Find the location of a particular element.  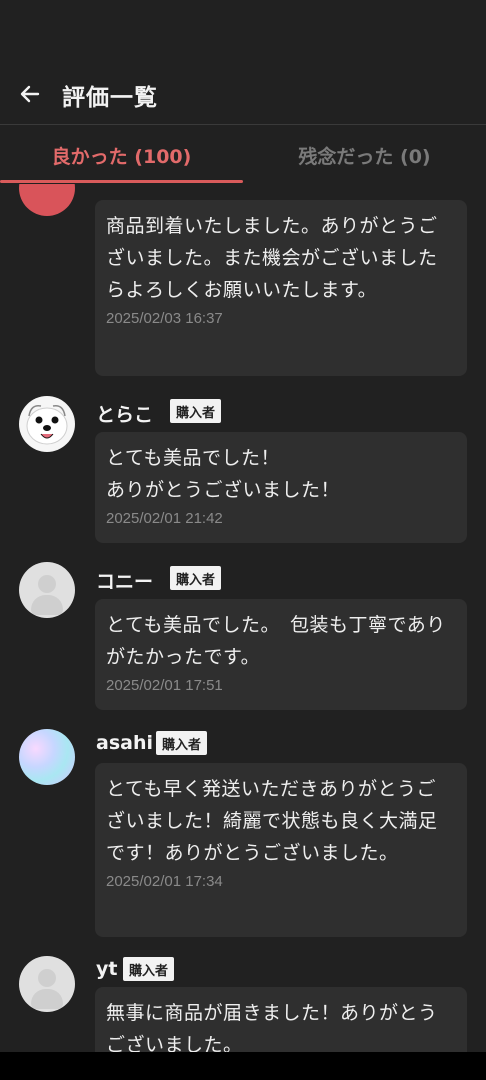

system-navigation-bar is located at coordinates (243, 1066).